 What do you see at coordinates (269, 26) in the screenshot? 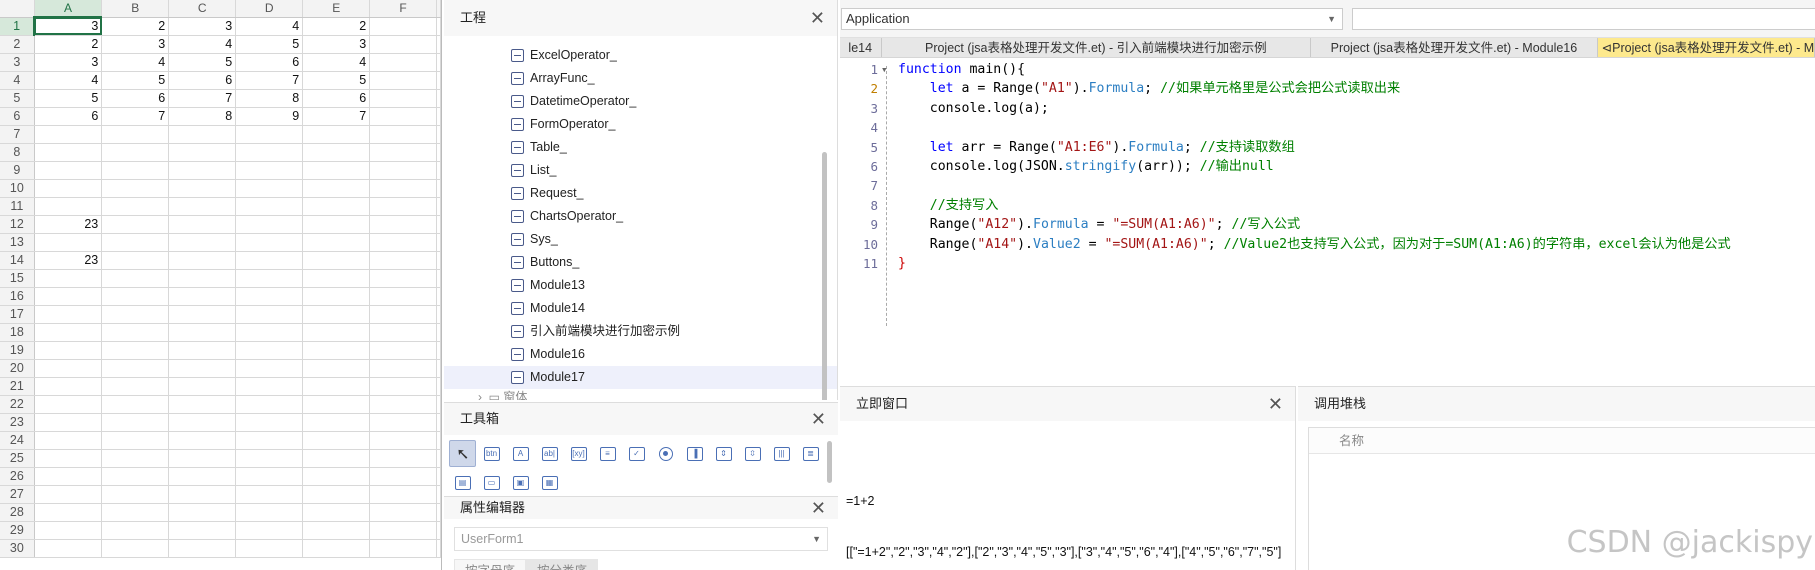
I see `cell: 4` at bounding box center [269, 26].